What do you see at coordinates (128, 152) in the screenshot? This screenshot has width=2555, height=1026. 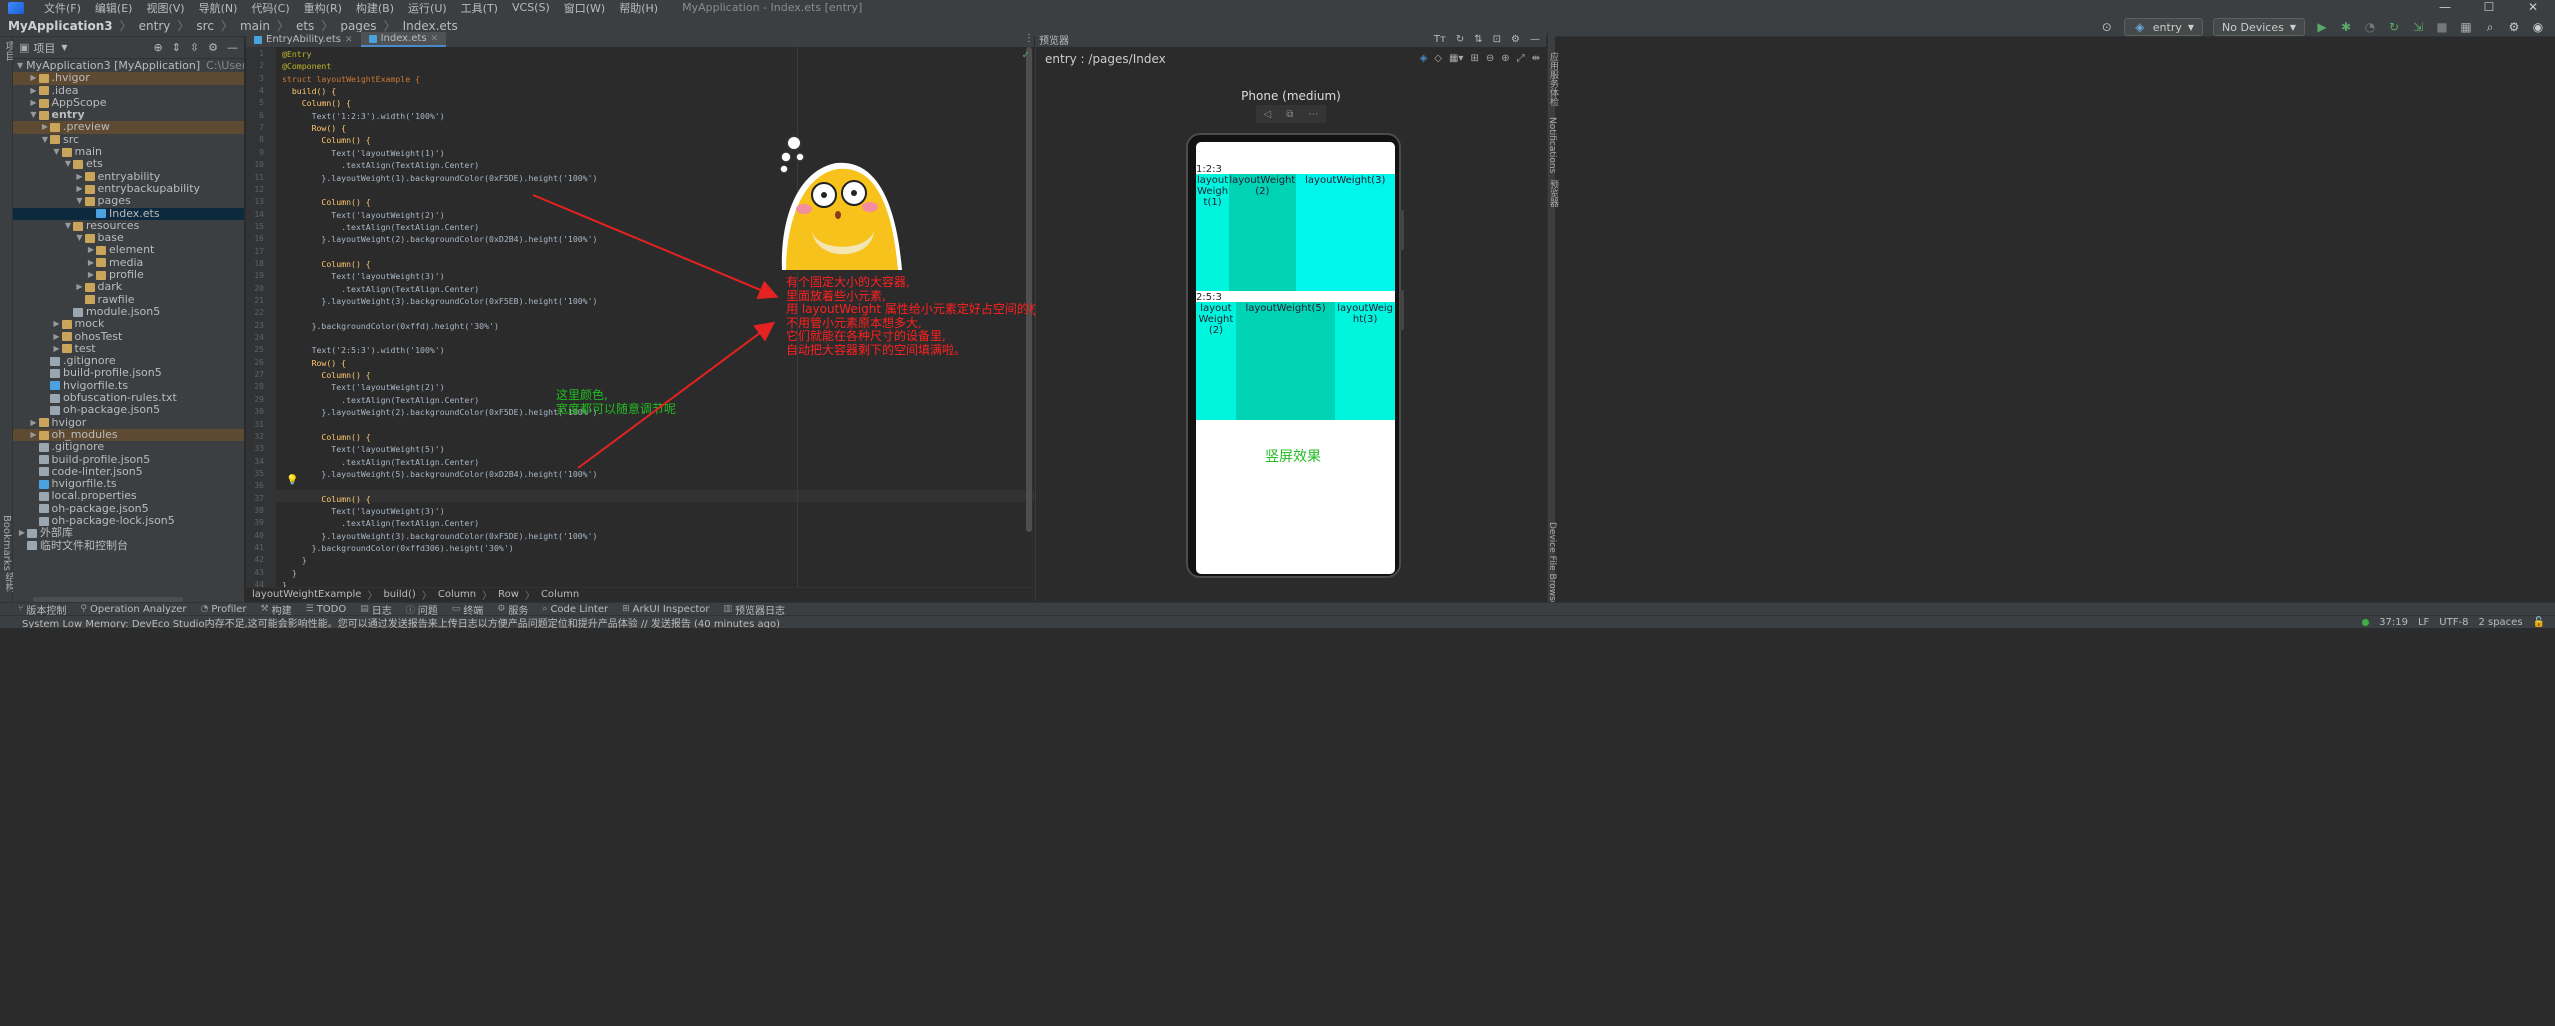 I see `tree-item: ▼ main` at bounding box center [128, 152].